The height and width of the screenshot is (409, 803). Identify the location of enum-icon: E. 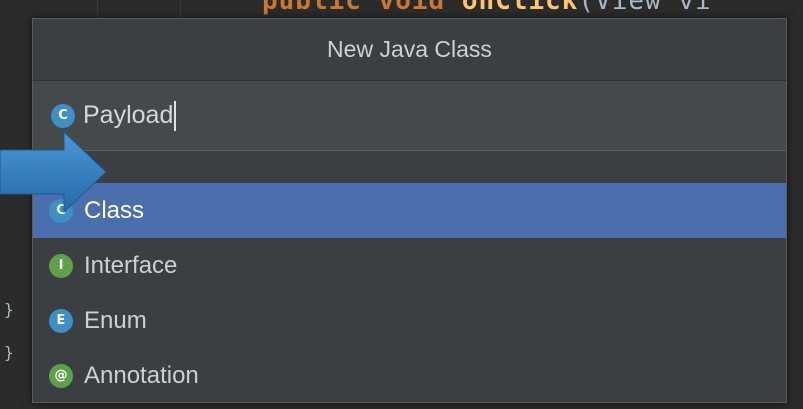
(61, 320).